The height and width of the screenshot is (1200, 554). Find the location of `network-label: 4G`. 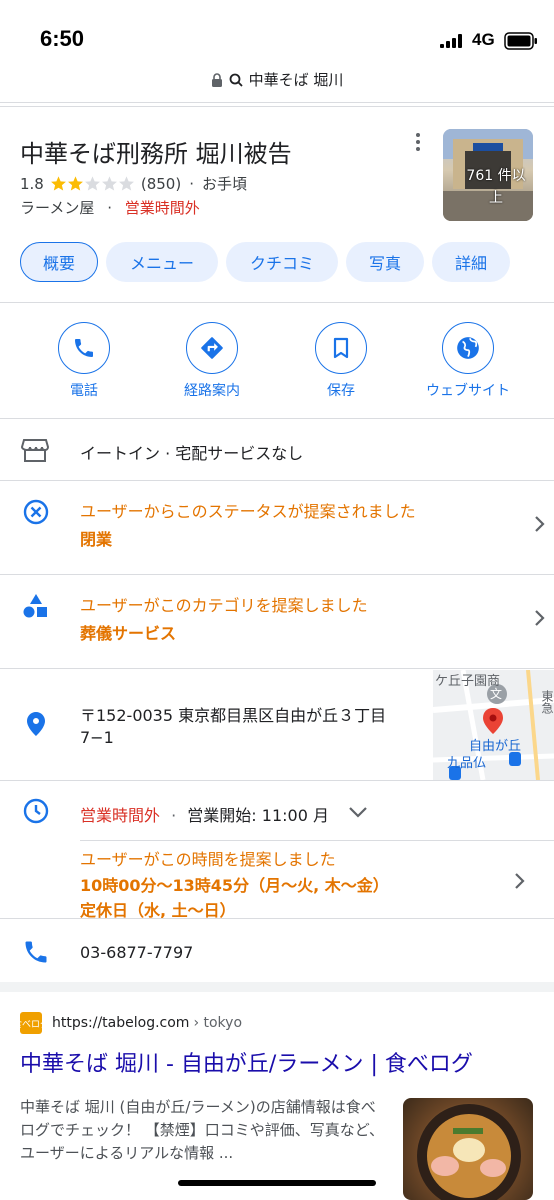

network-label: 4G is located at coordinates (483, 39).